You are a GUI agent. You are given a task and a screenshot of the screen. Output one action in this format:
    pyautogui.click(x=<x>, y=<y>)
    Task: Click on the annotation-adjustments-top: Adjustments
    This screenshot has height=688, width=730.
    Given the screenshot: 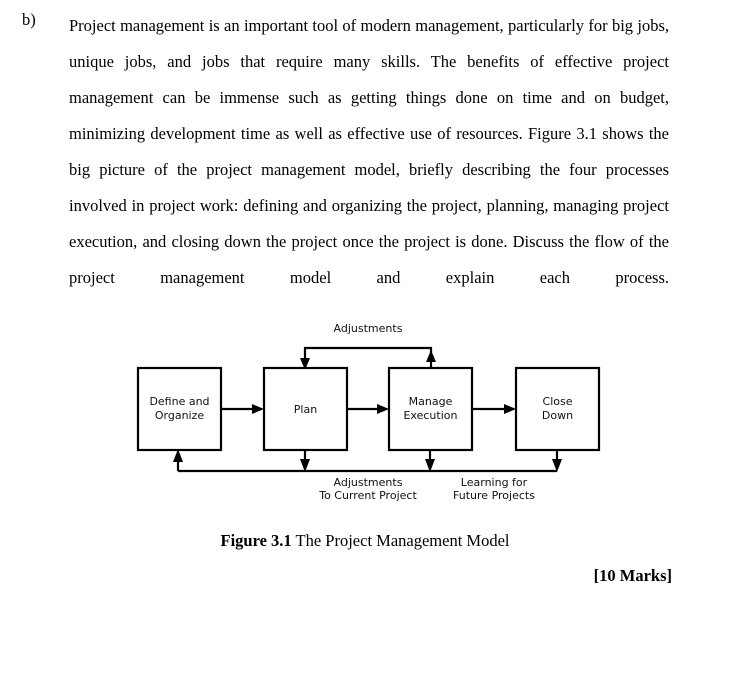 What is the action you would take?
    pyautogui.click(x=368, y=328)
    